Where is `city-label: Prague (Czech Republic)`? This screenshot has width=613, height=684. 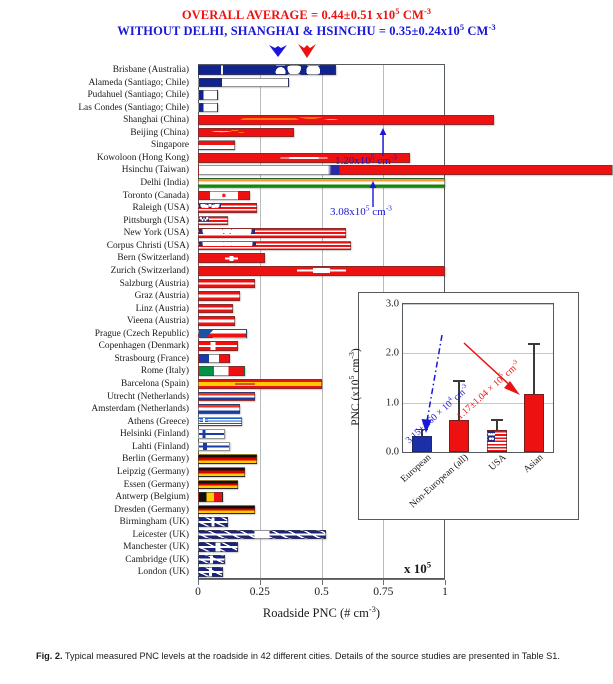 city-label: Prague (Czech Republic) is located at coordinates (141, 333).